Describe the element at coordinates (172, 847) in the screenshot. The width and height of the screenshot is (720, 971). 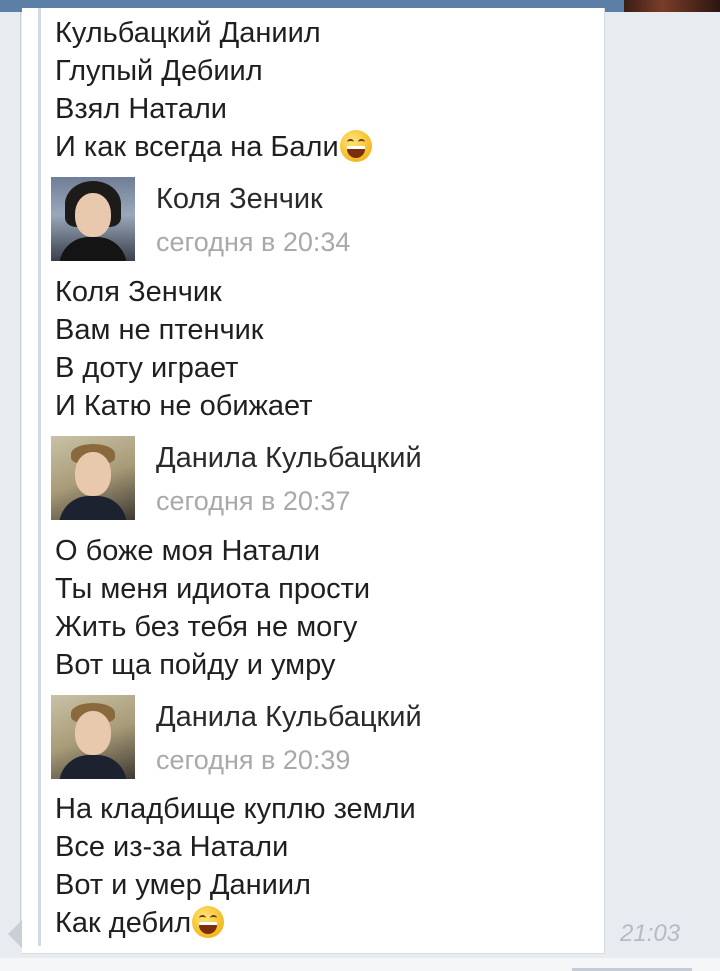
I see `message-line: Все из-за Натали` at that location.